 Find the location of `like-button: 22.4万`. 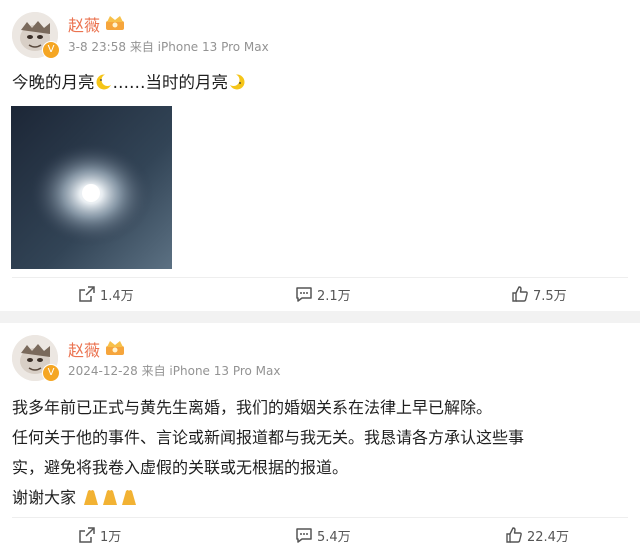

like-button: 22.4万 is located at coordinates (537, 535).